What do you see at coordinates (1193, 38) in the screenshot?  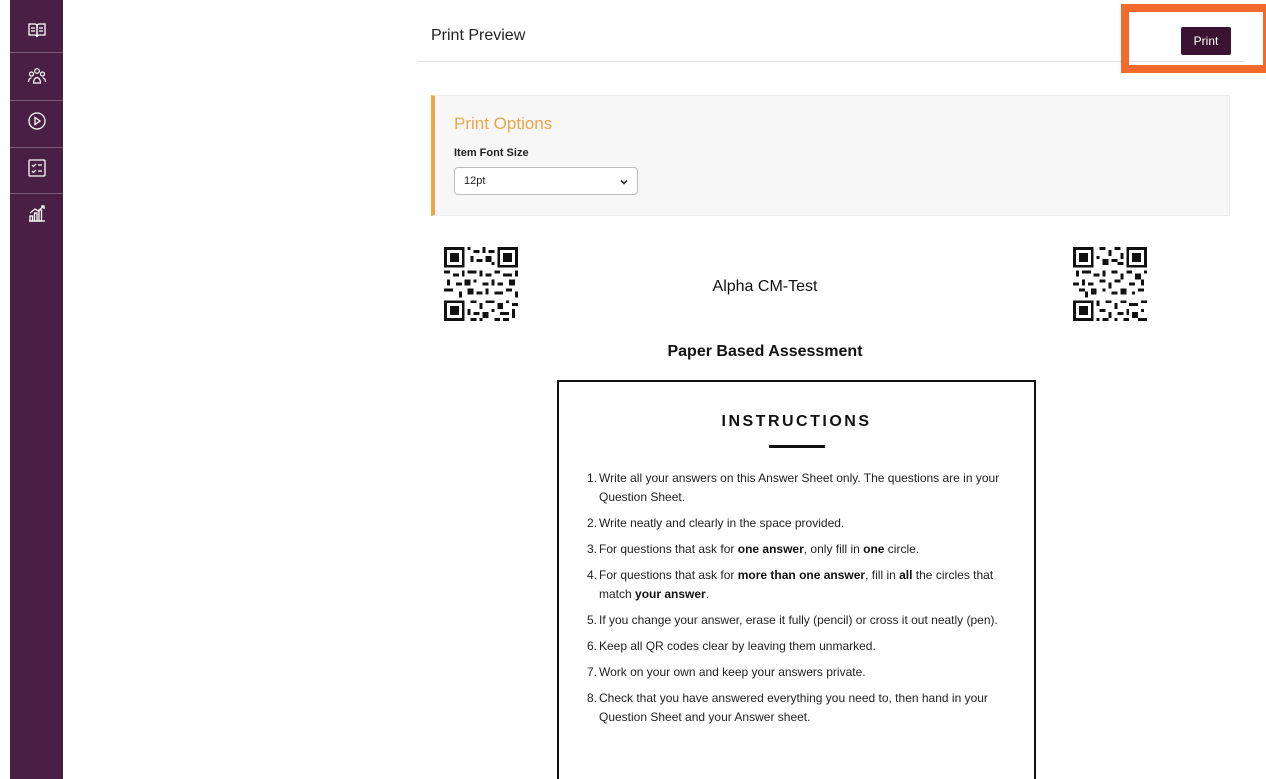 I see `highlight-annotation` at bounding box center [1193, 38].